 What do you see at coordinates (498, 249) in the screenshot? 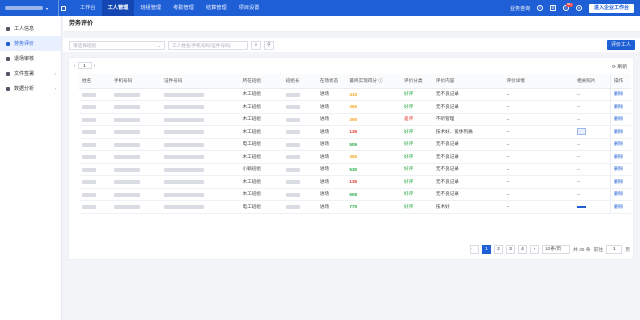
I see `page-number-button: 2` at bounding box center [498, 249].